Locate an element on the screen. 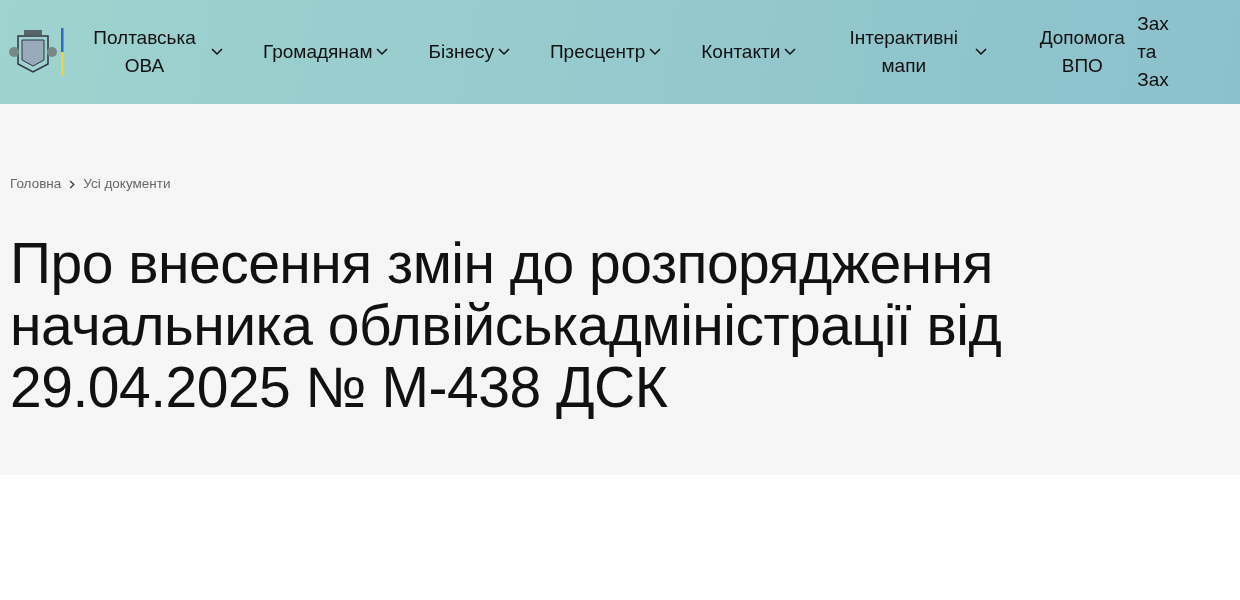  coat-of-arms-logo is located at coordinates (37, 52).